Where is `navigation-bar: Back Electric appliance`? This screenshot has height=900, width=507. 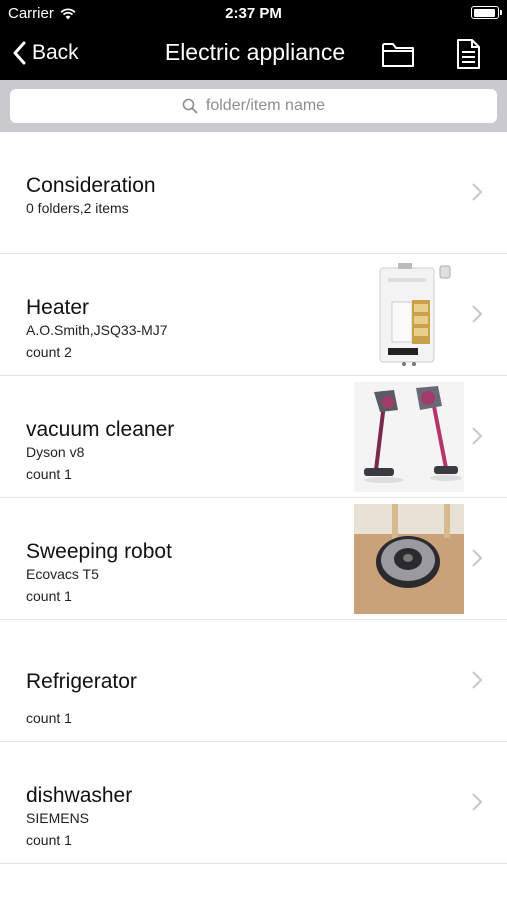
navigation-bar: Back Electric appliance is located at coordinates (253, 54).